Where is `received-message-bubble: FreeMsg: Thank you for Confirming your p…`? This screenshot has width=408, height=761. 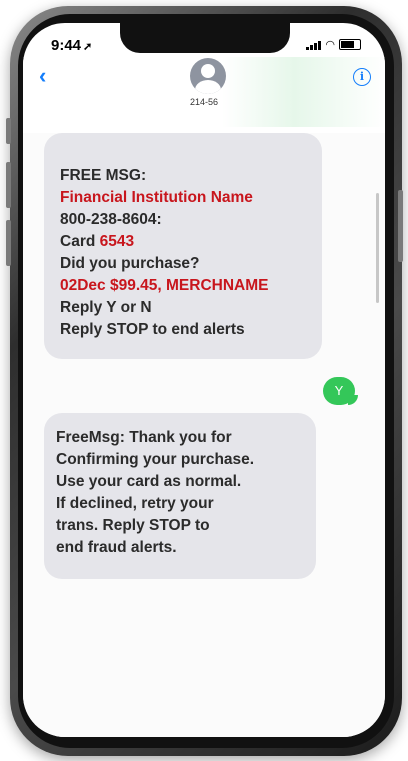
received-message-bubble: FreeMsg: Thank you for Confirming your p… is located at coordinates (180, 496).